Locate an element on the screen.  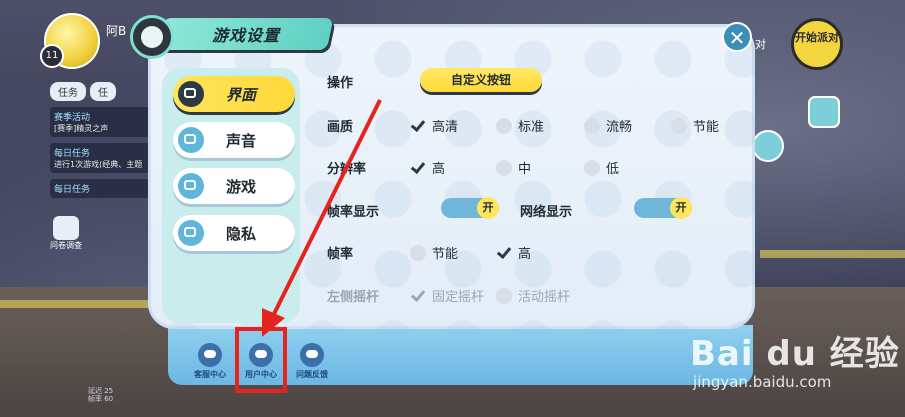
survey-label: 问卷调查 is located at coordinates (66, 245).